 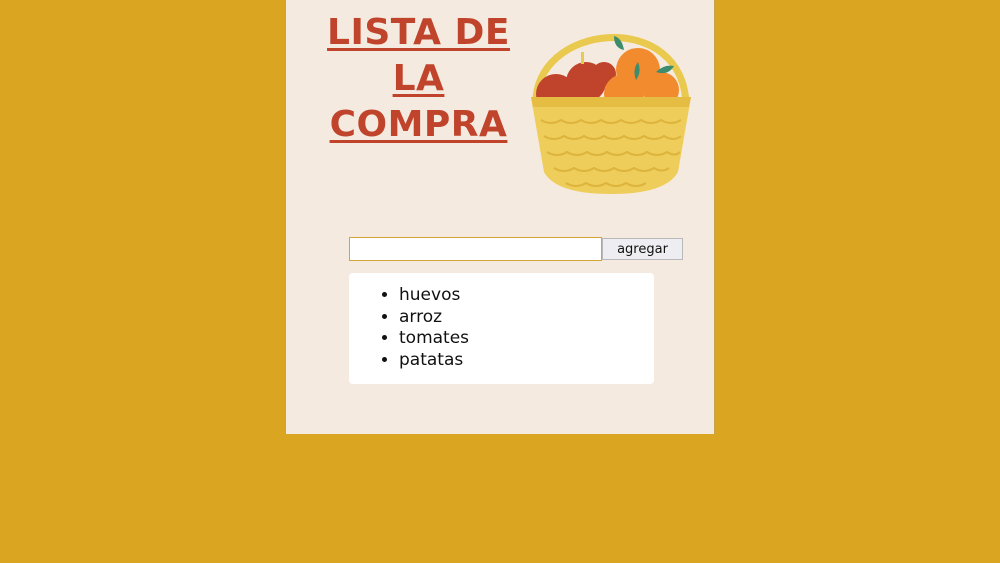 I want to click on page-title: LISTA DE LA COMPRA, so click(x=418, y=79).